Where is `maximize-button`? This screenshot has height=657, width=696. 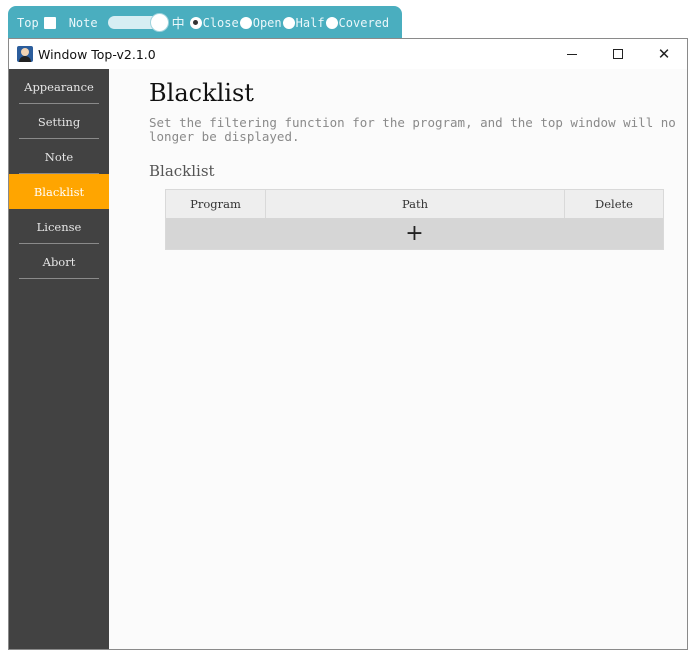 maximize-button is located at coordinates (618, 54).